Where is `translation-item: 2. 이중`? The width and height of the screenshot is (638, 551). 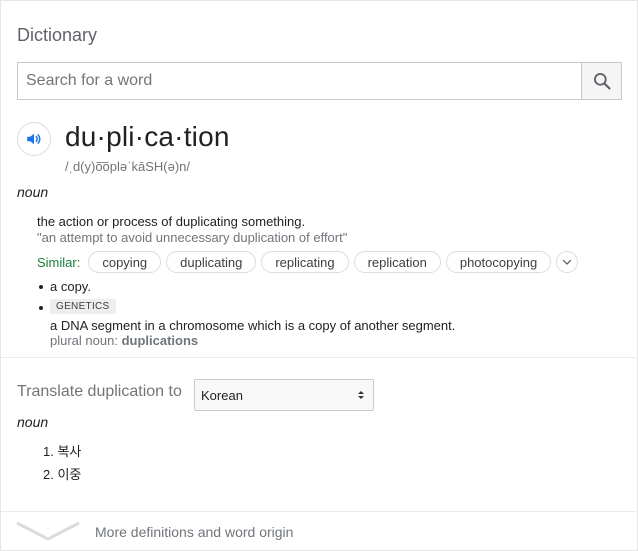 translation-item: 2. 이중 is located at coordinates (62, 474).